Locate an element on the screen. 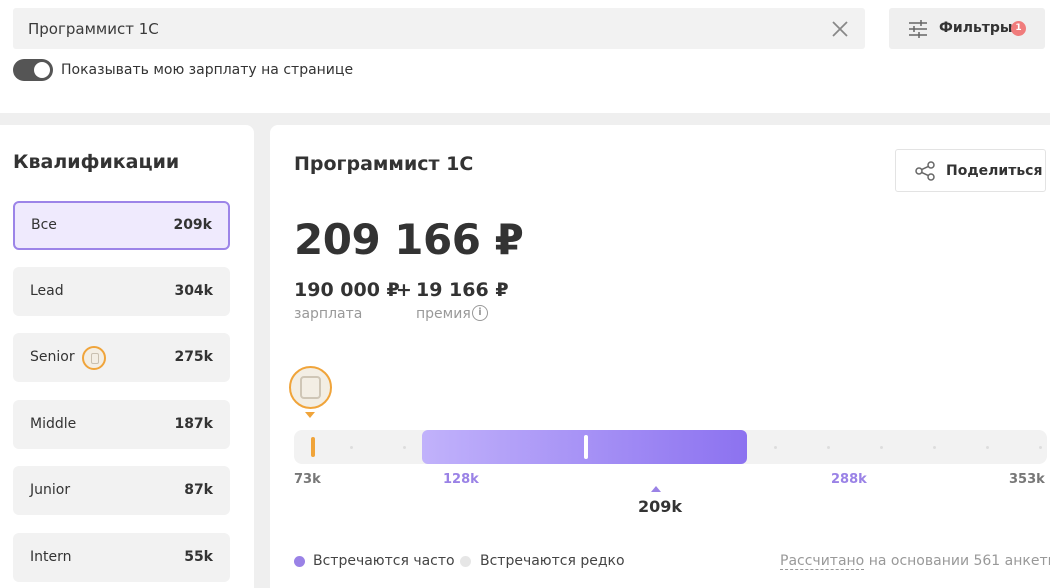 The height and width of the screenshot is (588, 1050). legend-rarely-dot is located at coordinates (465, 561).